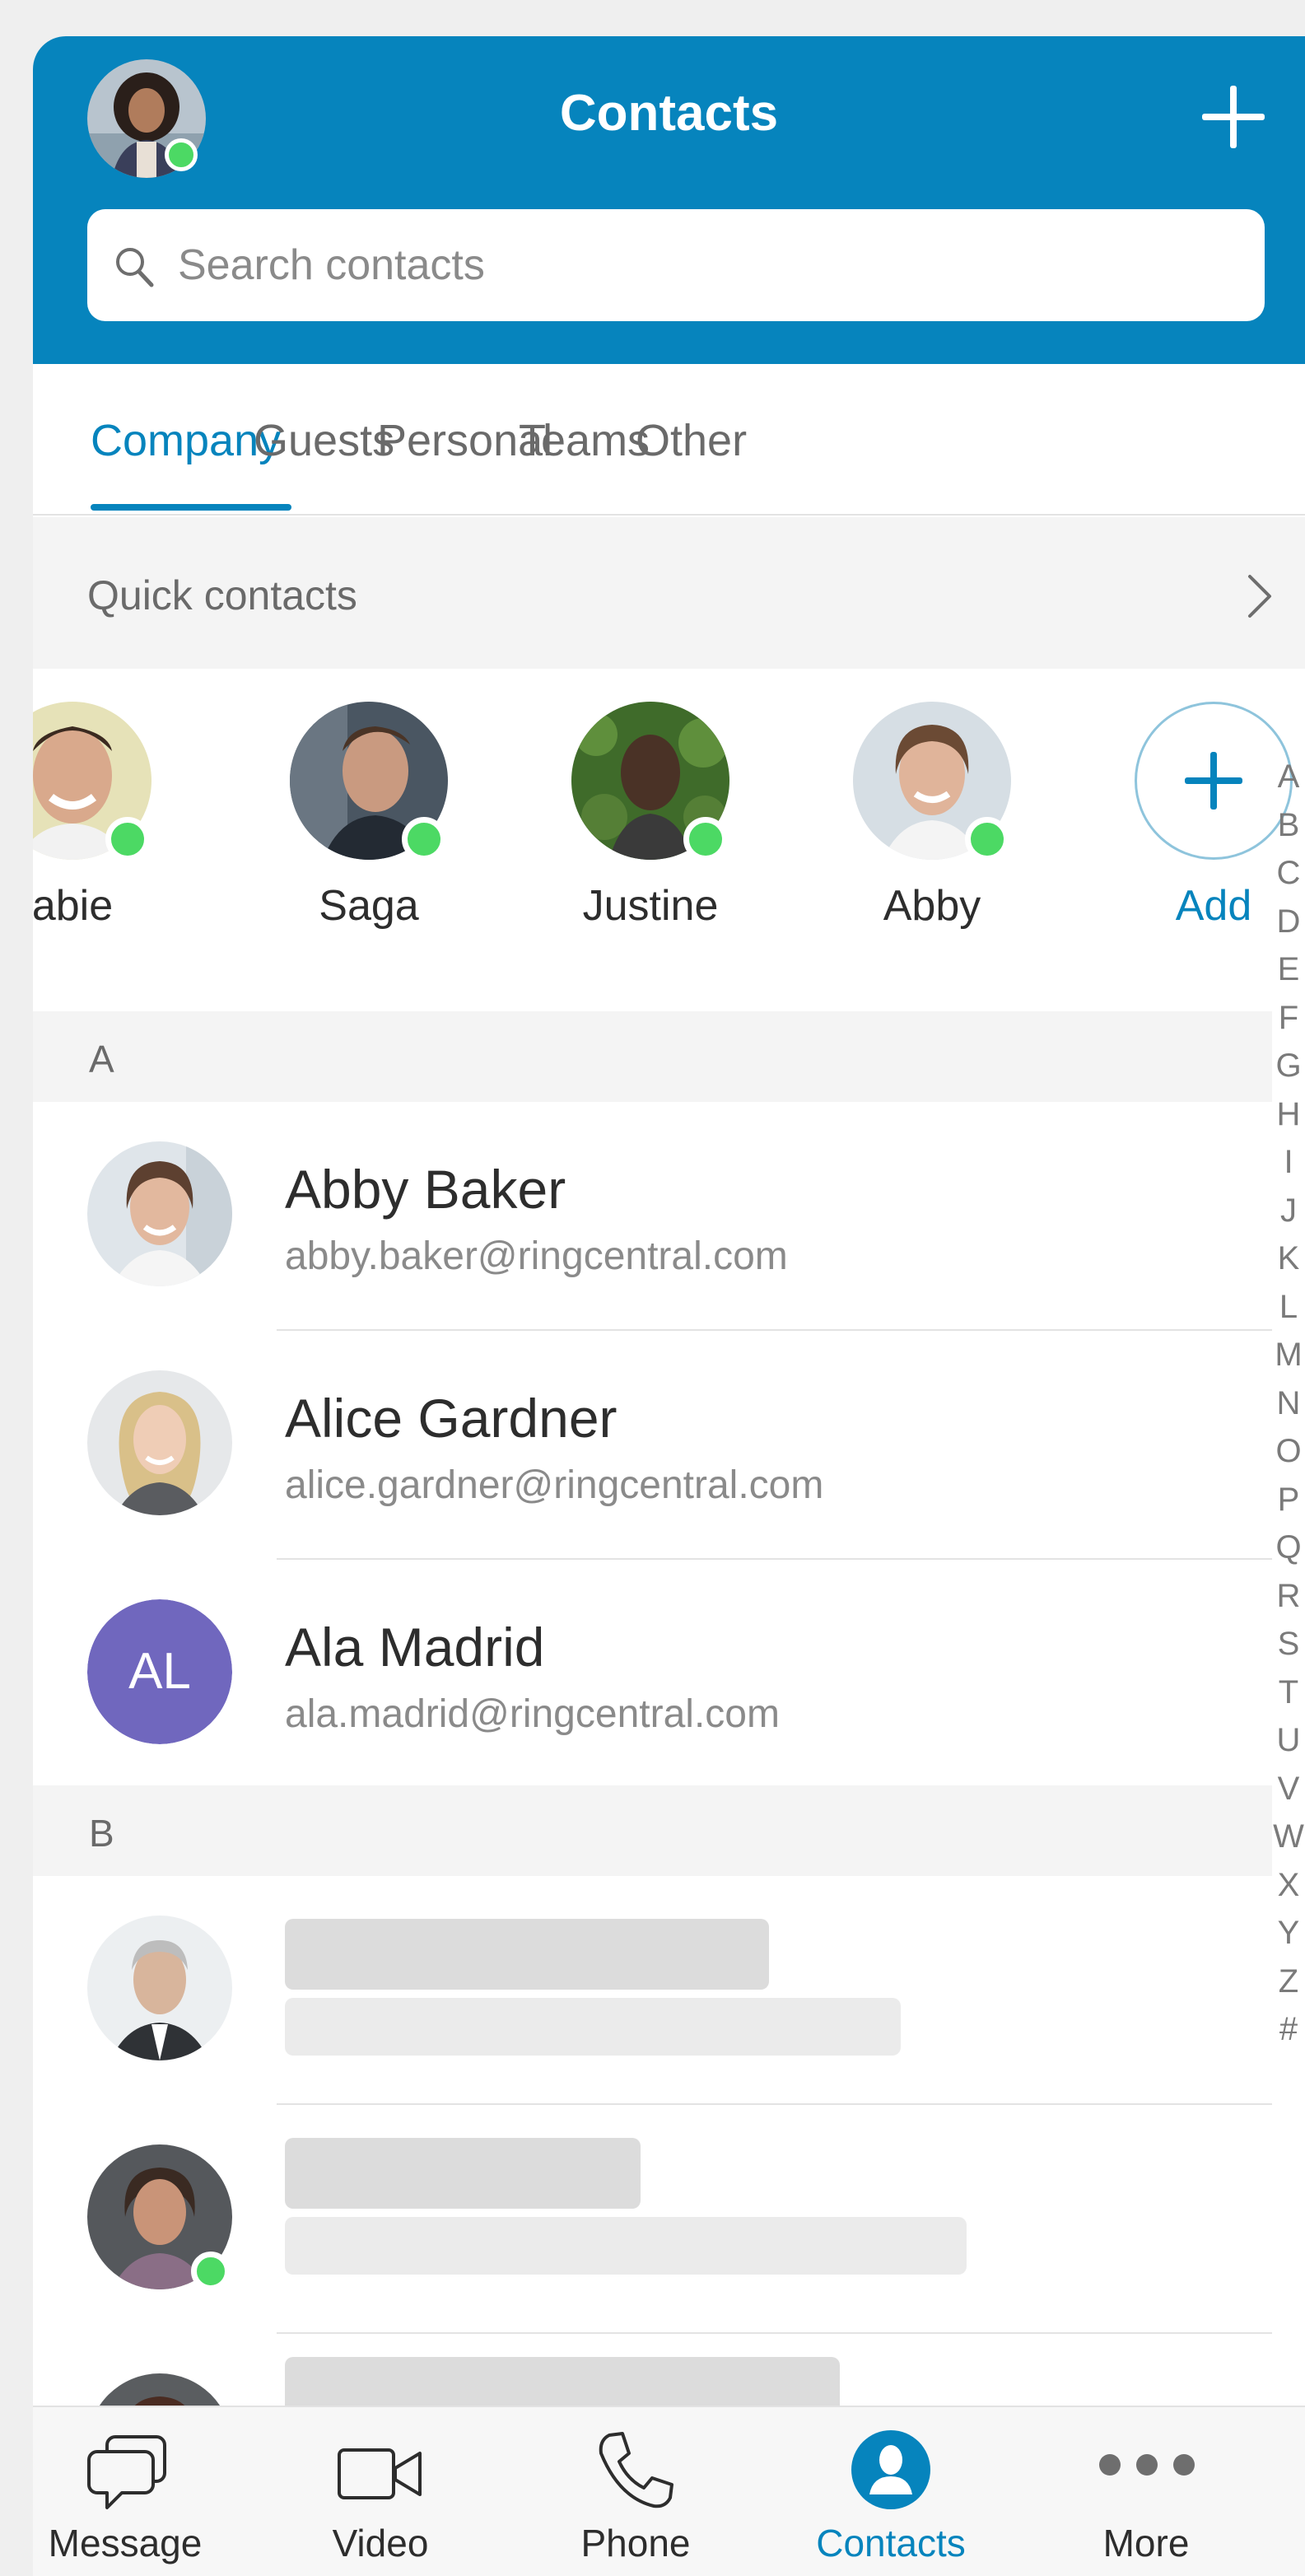  Describe the element at coordinates (1288, 969) in the screenshot. I see `alpha-index-letter: E` at that location.